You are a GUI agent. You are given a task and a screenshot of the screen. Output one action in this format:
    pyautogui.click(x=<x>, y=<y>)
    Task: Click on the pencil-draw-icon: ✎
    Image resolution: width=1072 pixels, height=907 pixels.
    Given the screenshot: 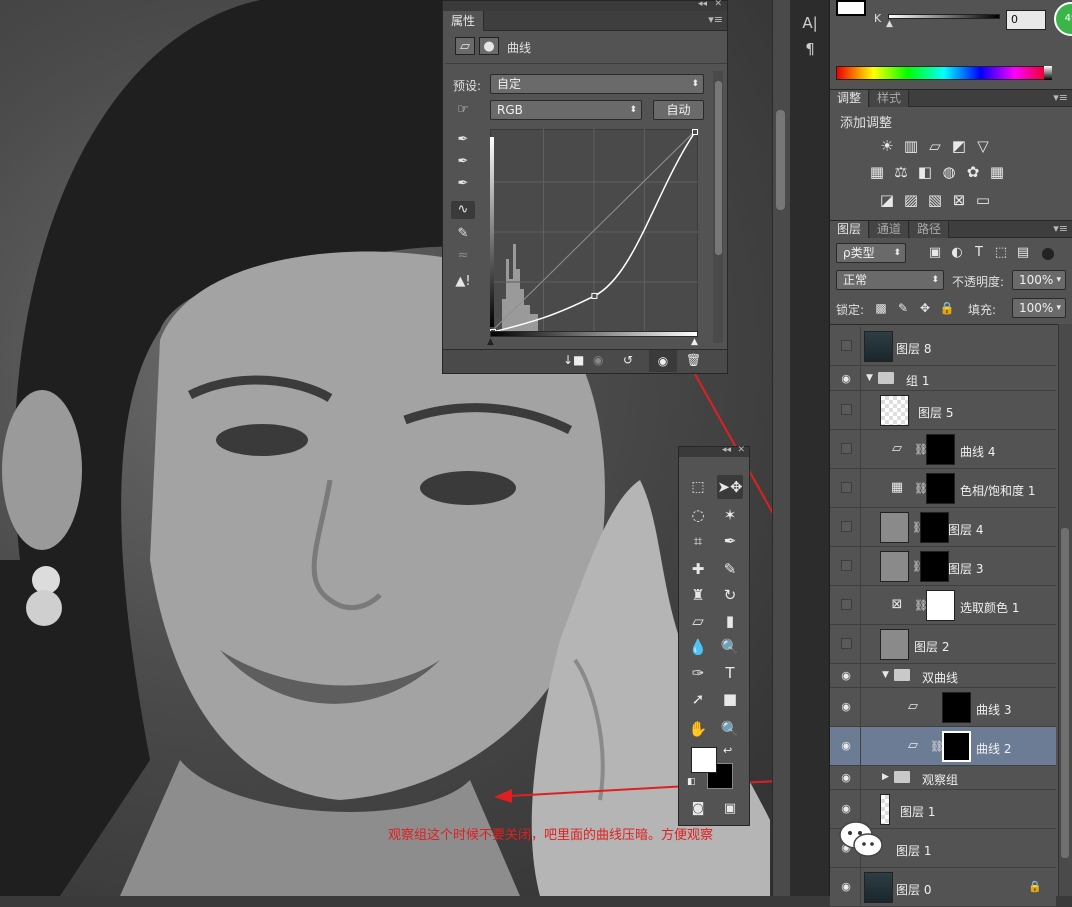 What is the action you would take?
    pyautogui.click(x=463, y=234)
    